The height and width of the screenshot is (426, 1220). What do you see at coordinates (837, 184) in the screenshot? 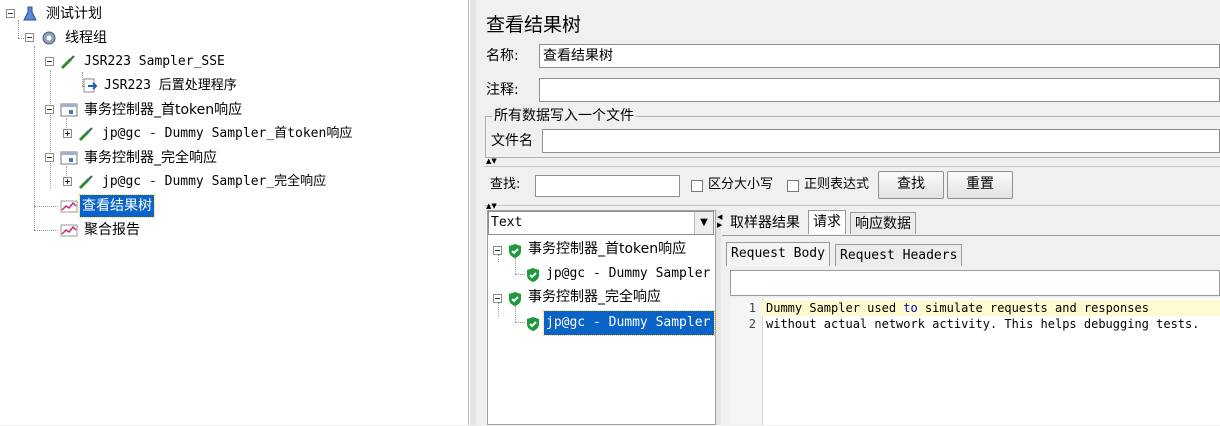
I see `regex-label: 正则表达式` at bounding box center [837, 184].